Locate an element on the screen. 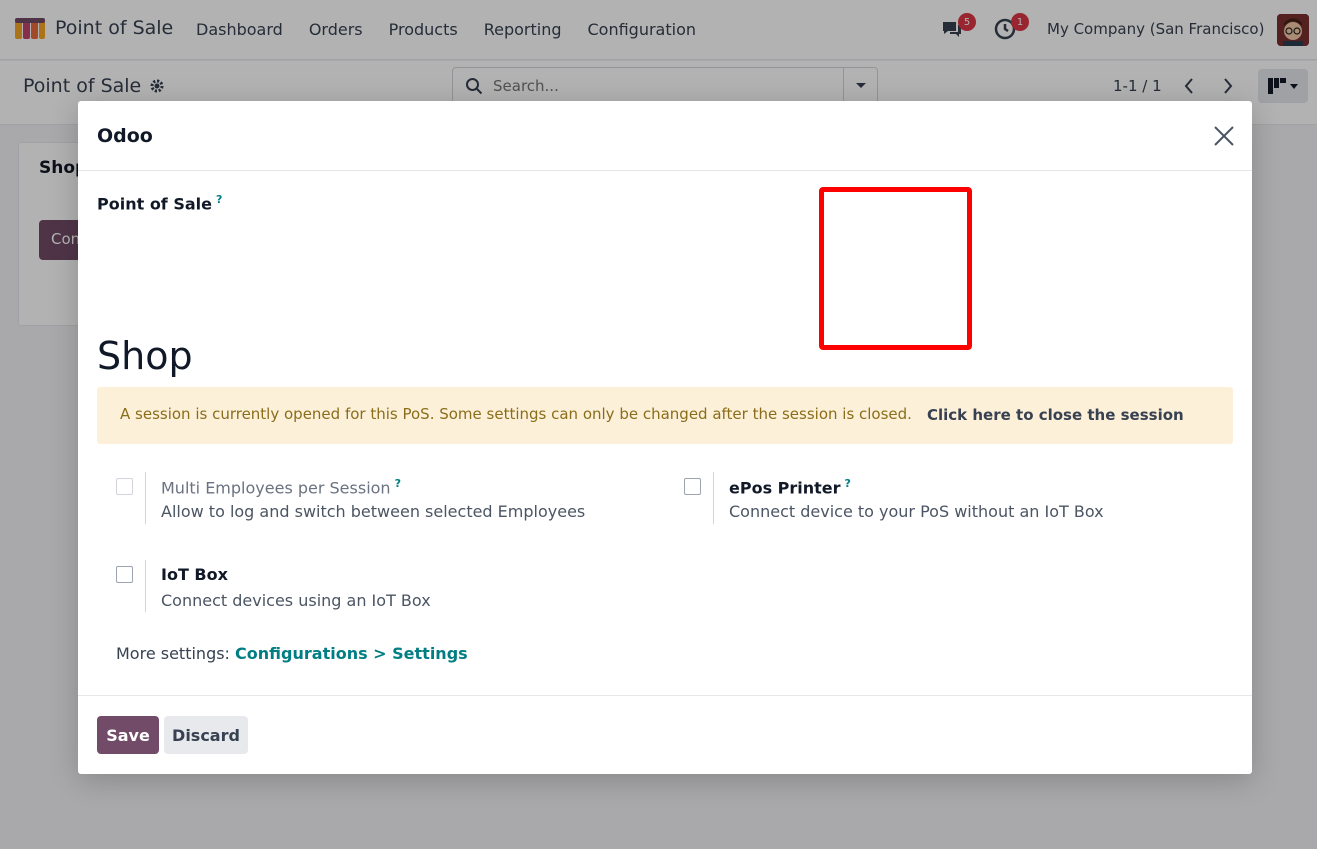  close-icon is located at coordinates (1224, 136).